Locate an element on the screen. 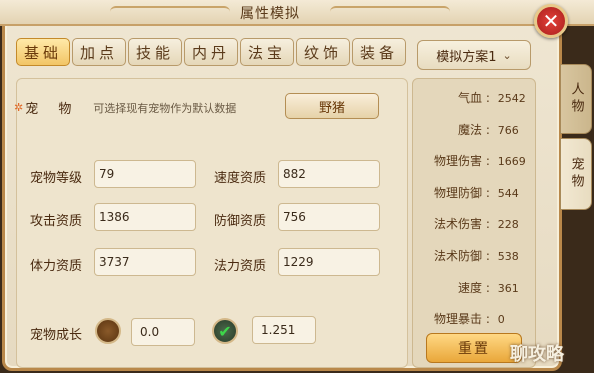 Image resolution: width=594 pixels, height=373 pixels. pet-label: 宠 物 is located at coordinates (52, 109).